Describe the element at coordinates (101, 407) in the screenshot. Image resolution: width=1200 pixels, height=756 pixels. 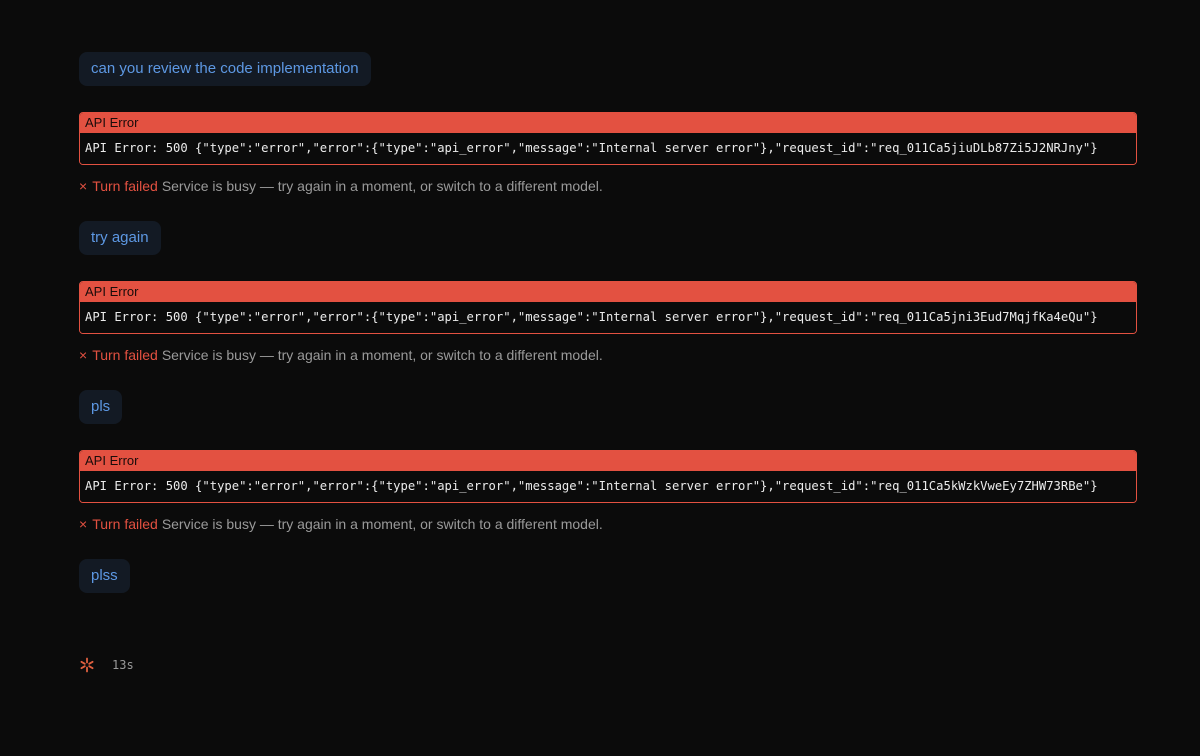
I see `user-message: pls` at that location.